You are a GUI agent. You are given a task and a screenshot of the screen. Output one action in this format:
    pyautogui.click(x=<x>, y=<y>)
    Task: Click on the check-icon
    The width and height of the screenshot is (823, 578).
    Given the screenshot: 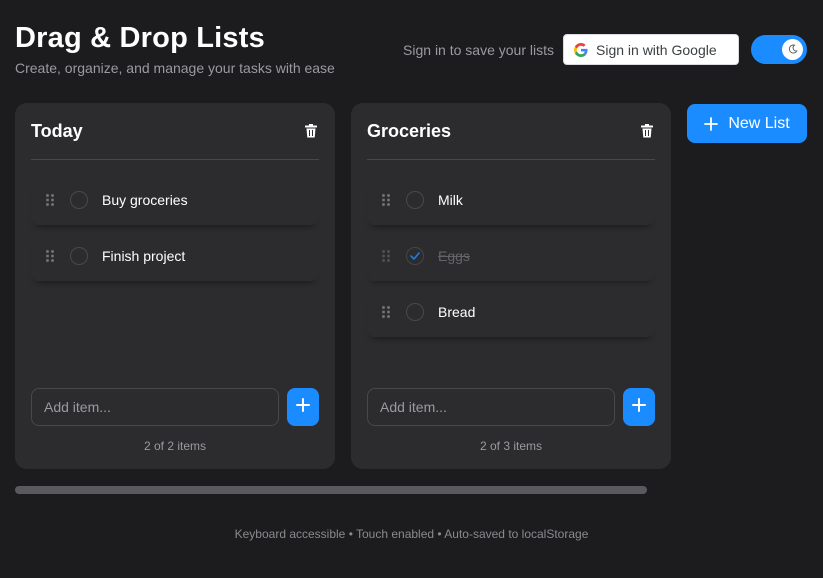 What is the action you would take?
    pyautogui.click(x=415, y=256)
    